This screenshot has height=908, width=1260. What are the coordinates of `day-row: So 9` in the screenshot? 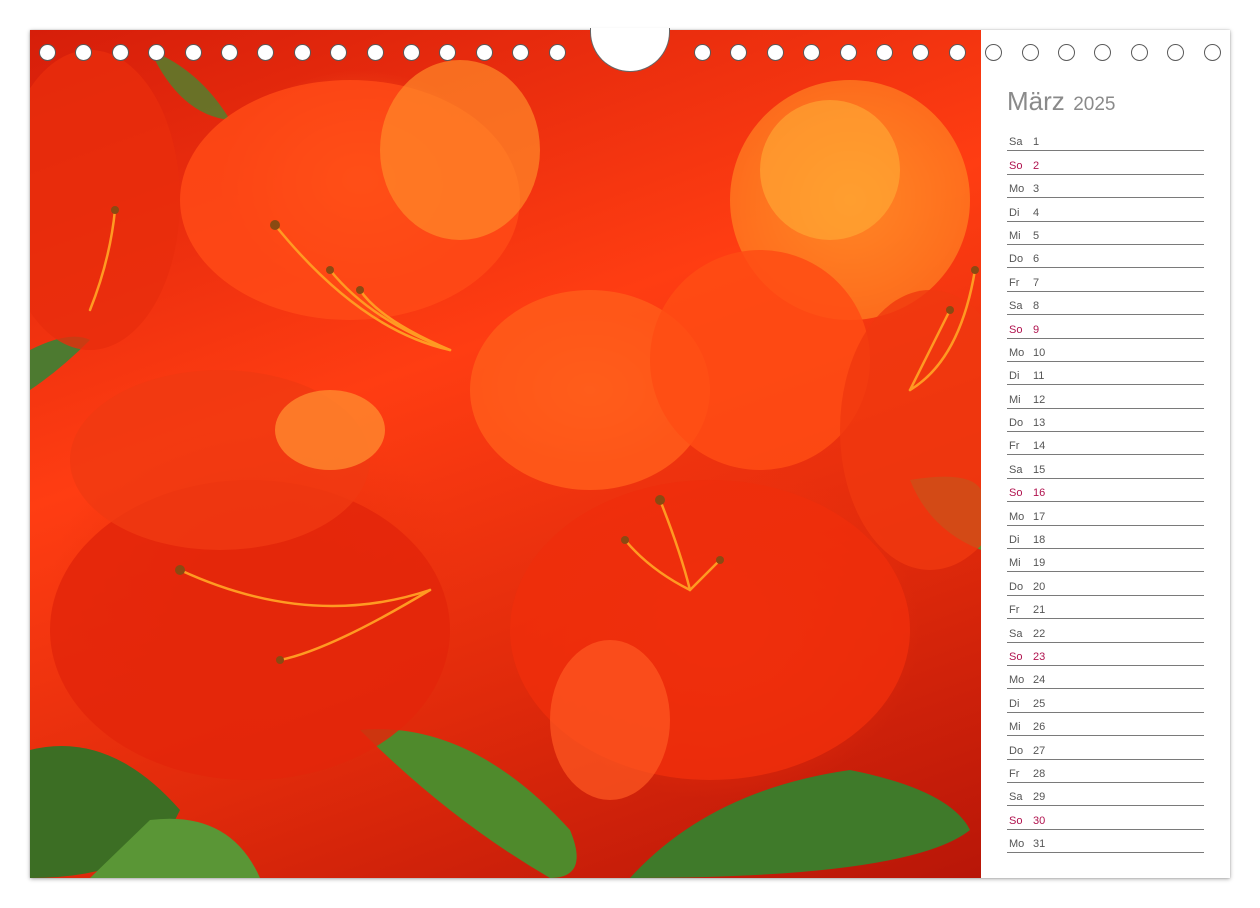 It's located at (1105, 327).